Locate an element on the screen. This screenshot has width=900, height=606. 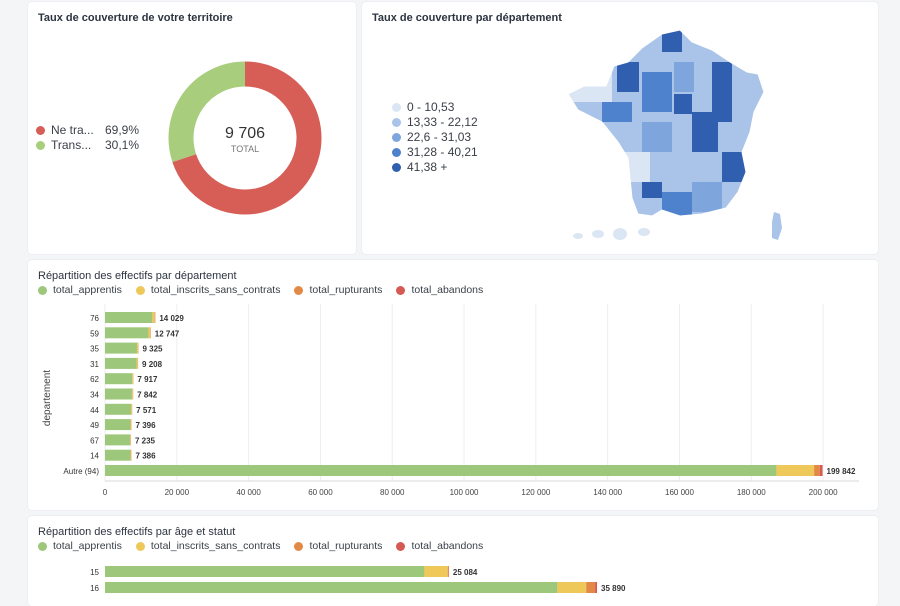
donut-total-label: TOTAL is located at coordinates (245, 149).